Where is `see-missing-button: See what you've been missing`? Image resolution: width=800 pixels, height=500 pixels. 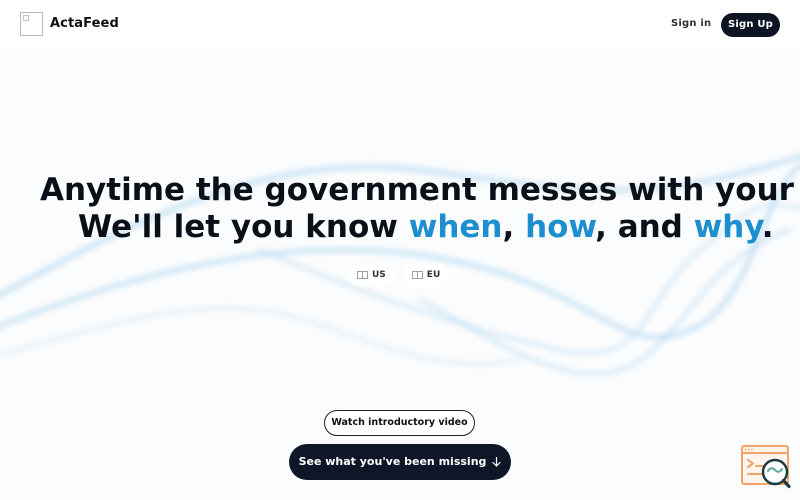 see-missing-button: See what you've been missing is located at coordinates (400, 462).